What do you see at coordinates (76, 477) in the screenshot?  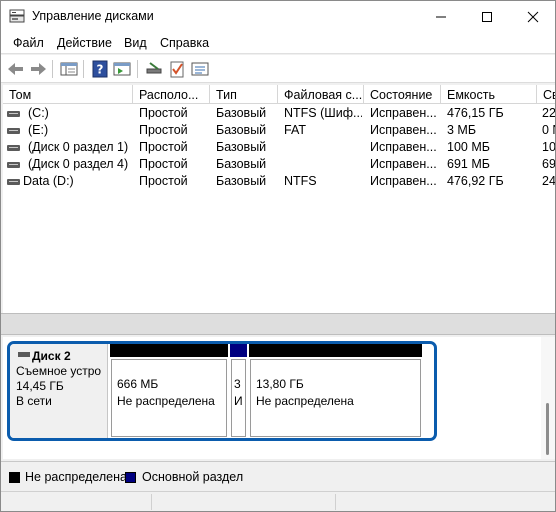 I see `legend-label-unallocated: Не распределена` at bounding box center [76, 477].